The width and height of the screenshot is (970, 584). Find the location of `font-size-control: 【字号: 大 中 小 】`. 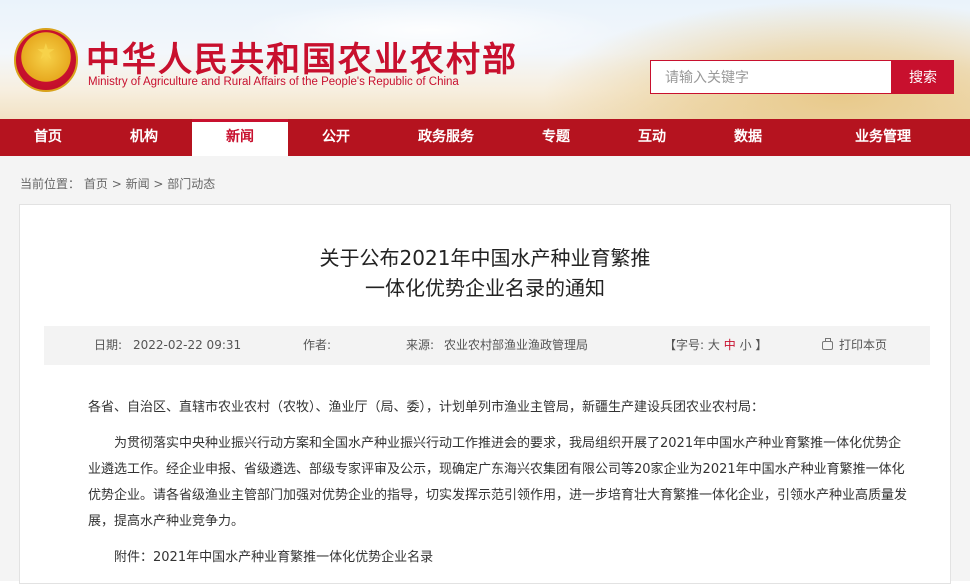

font-size-control: 【字号: 大 中 小 】 is located at coordinates (715, 345).